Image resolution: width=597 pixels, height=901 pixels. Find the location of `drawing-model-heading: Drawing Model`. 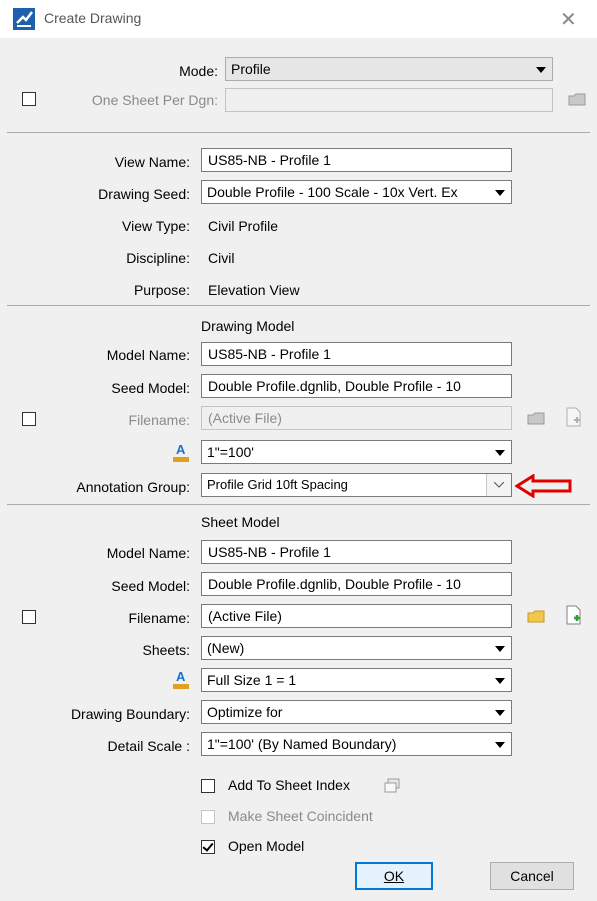

drawing-model-heading: Drawing Model is located at coordinates (248, 326).